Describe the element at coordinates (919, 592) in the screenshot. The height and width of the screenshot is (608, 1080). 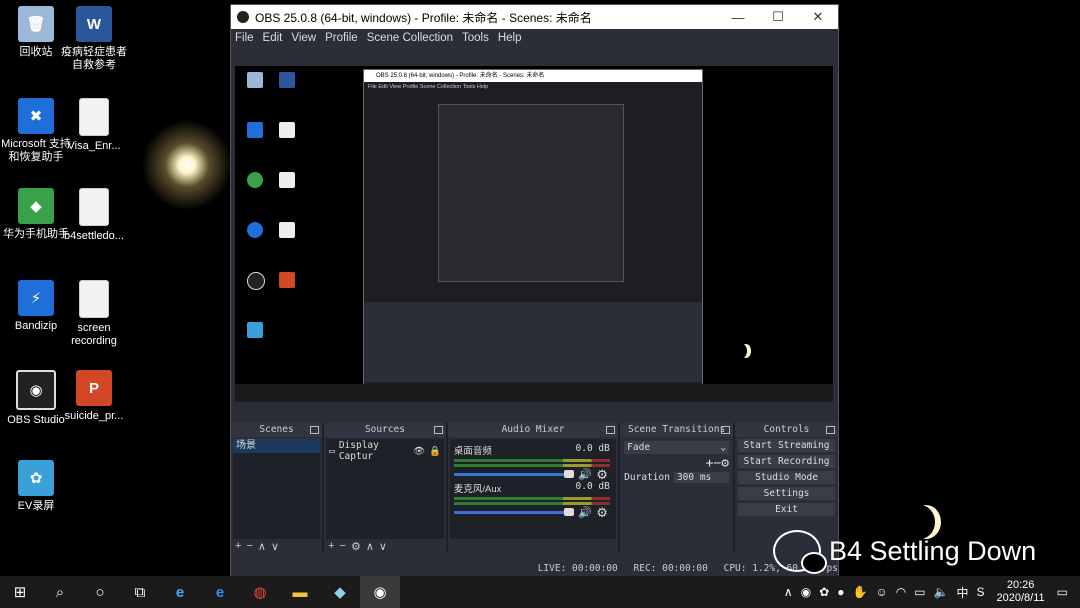
I see `battery-icon: ▭` at that location.